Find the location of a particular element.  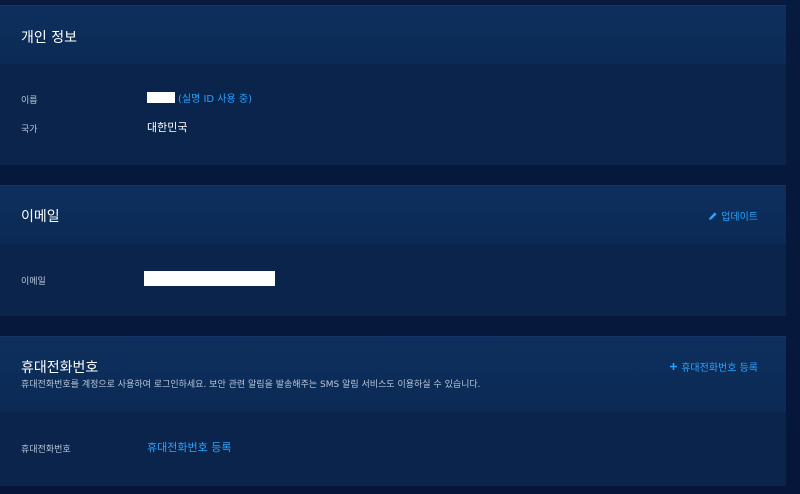

email-title: 이메일 is located at coordinates (40, 217).